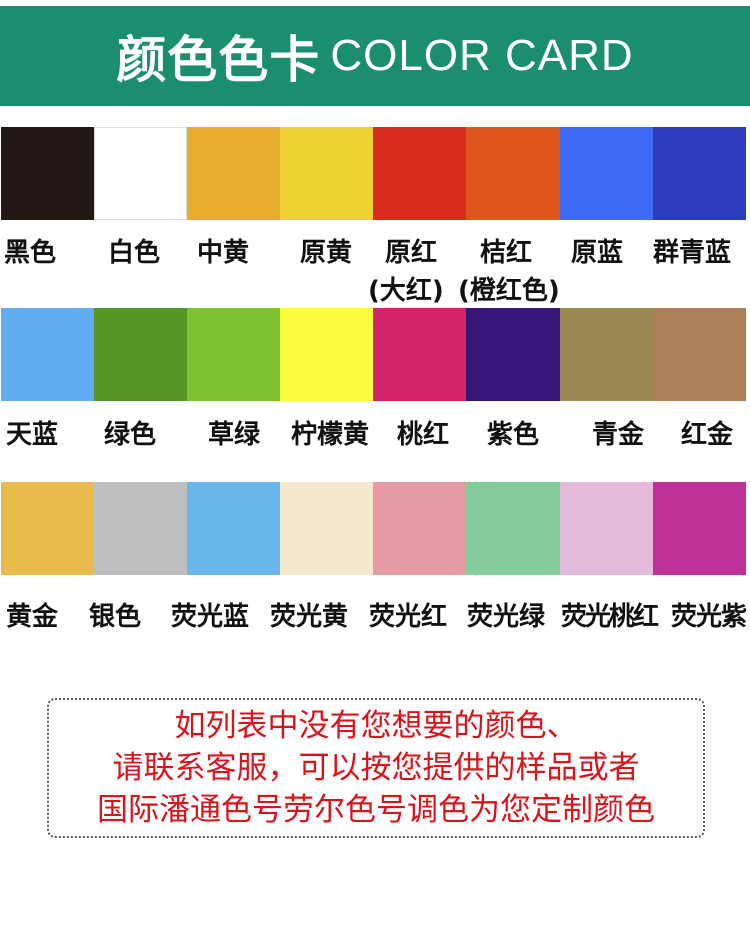 The image size is (750, 935). Describe the element at coordinates (327, 528) in the screenshot. I see `swatch-fluorescent-yellow` at that location.